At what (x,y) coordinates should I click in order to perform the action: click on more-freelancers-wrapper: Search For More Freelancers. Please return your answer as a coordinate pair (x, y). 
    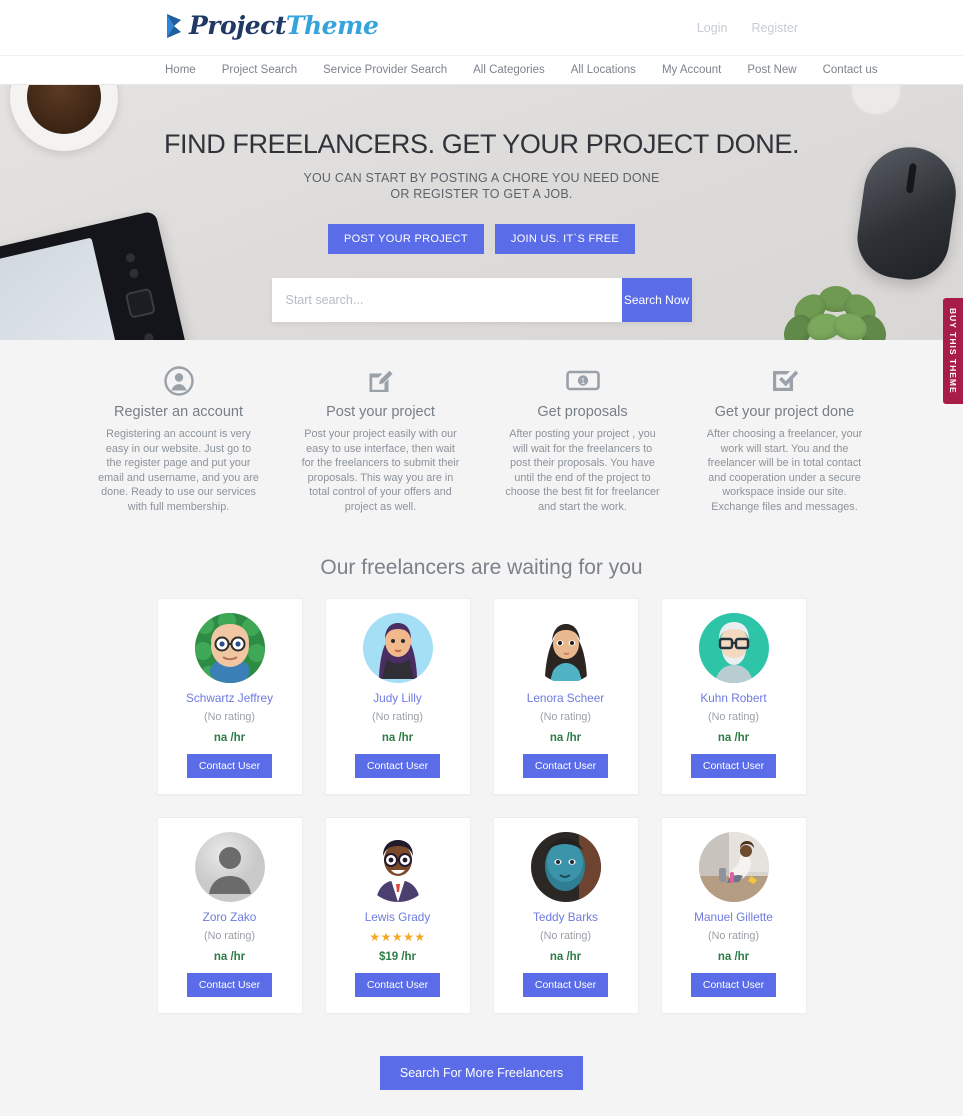
    Looking at the image, I should click on (481, 1075).